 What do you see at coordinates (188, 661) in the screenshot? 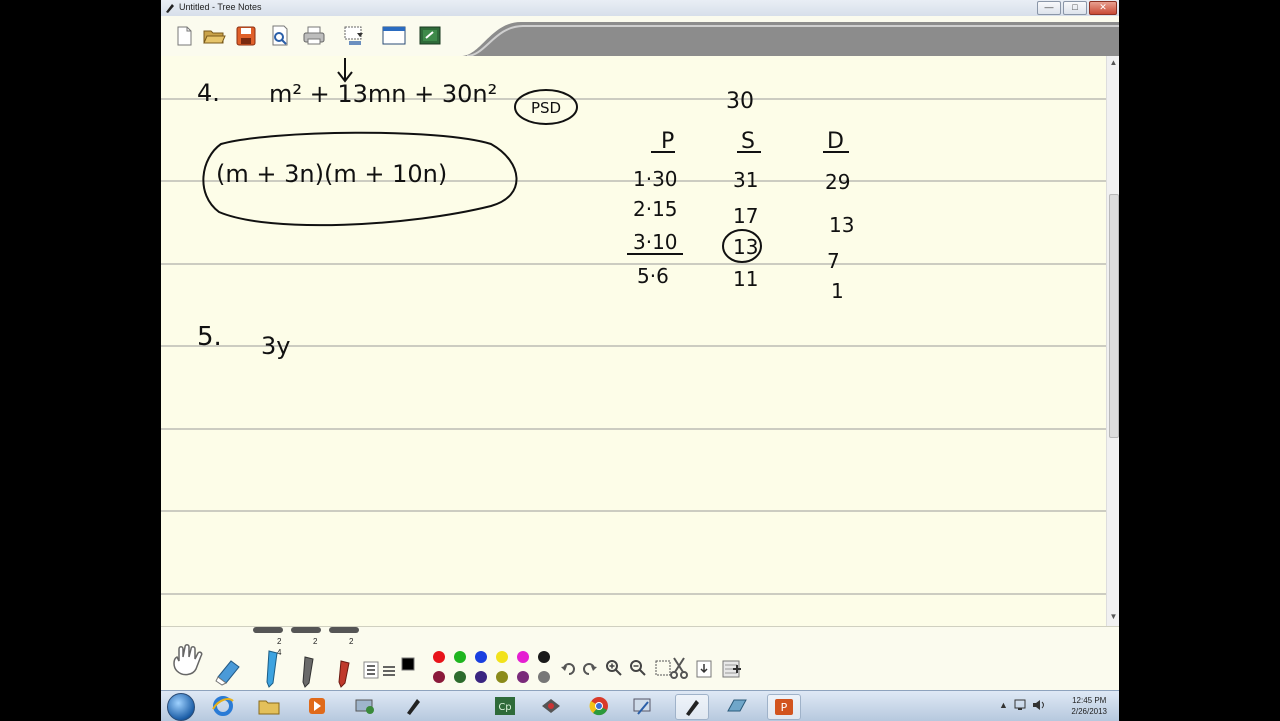
I see `hand-icon` at bounding box center [188, 661].